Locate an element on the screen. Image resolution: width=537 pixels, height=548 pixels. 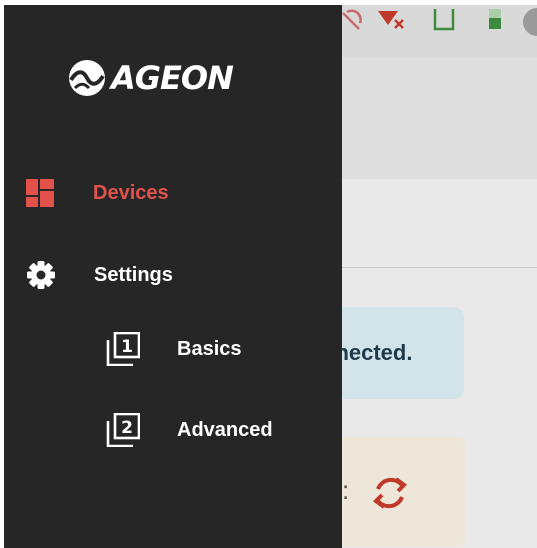
filter-1-icon: 1 is located at coordinates (123, 349).